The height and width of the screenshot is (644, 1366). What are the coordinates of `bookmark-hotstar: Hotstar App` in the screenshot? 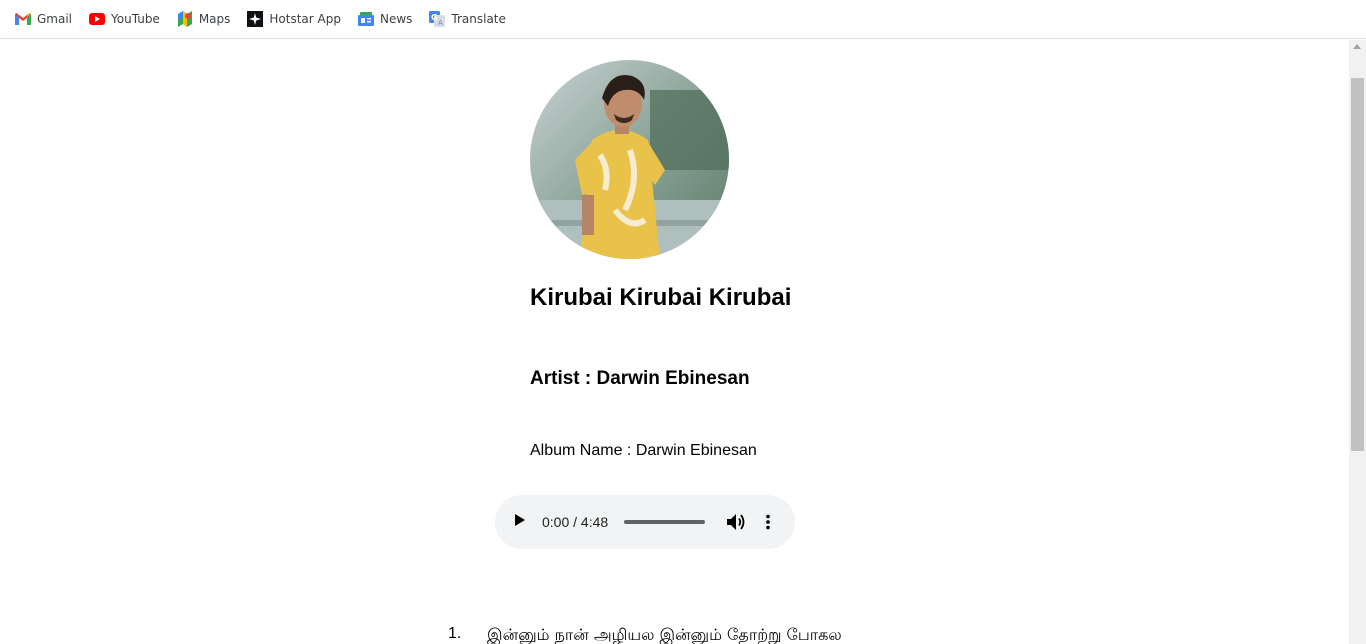 It's located at (294, 19).